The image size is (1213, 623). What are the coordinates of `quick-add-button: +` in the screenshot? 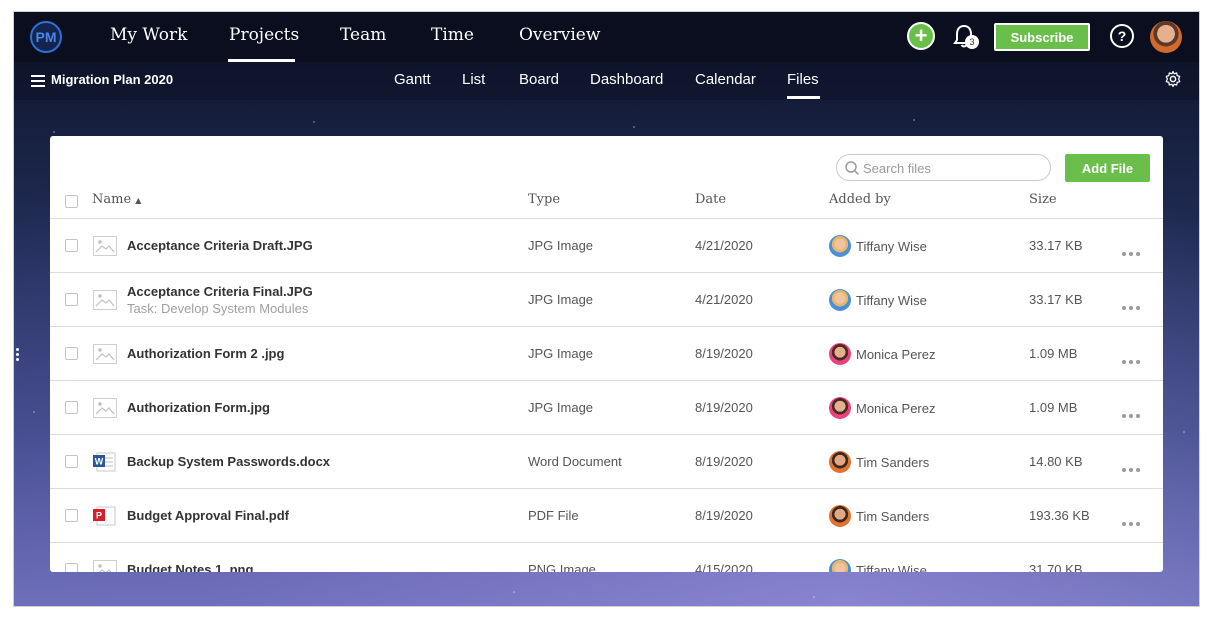 It's located at (921, 36).